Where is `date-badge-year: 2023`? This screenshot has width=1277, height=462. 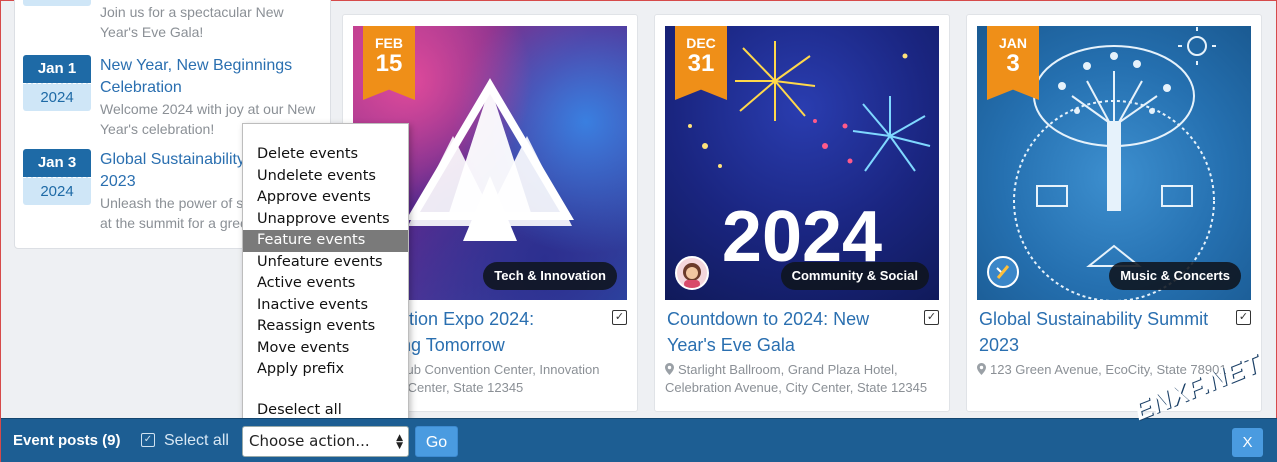
date-badge-year: 2023 is located at coordinates (57, 3).